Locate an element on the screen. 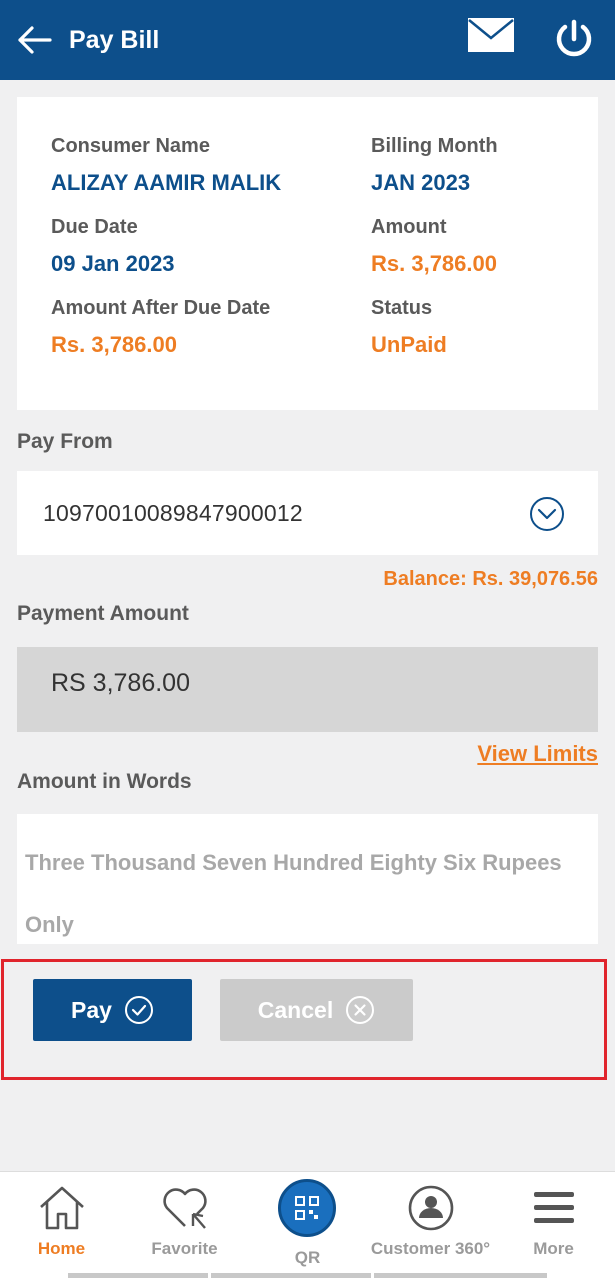  home-icon is located at coordinates (62, 1208).